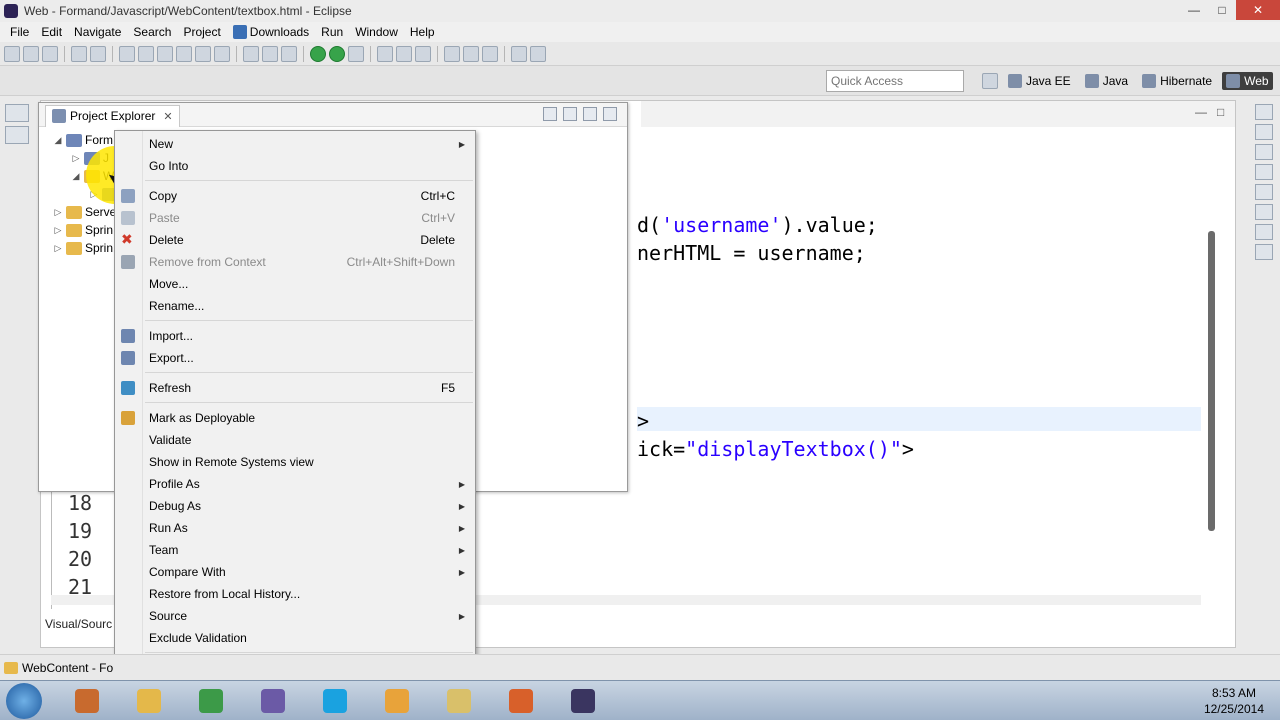  What do you see at coordinates (211, 701) in the screenshot?
I see `taskbar-chrome-button` at bounding box center [211, 701].